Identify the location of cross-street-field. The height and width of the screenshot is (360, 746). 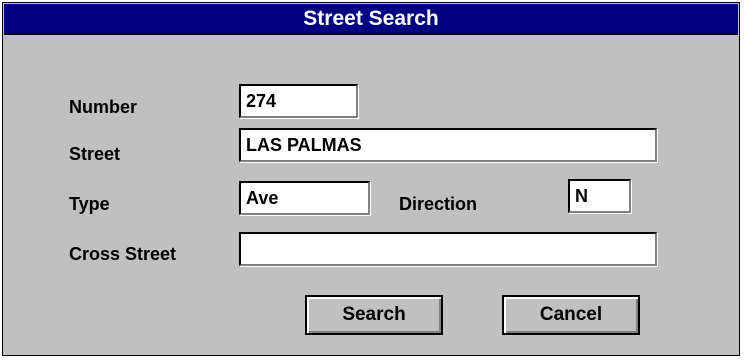
(448, 249).